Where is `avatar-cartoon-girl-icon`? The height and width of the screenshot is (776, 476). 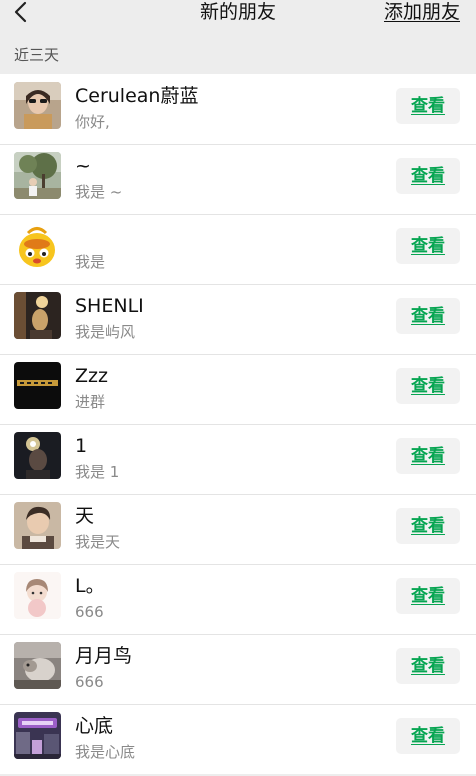
avatar-cartoon-girl-icon is located at coordinates (37, 595).